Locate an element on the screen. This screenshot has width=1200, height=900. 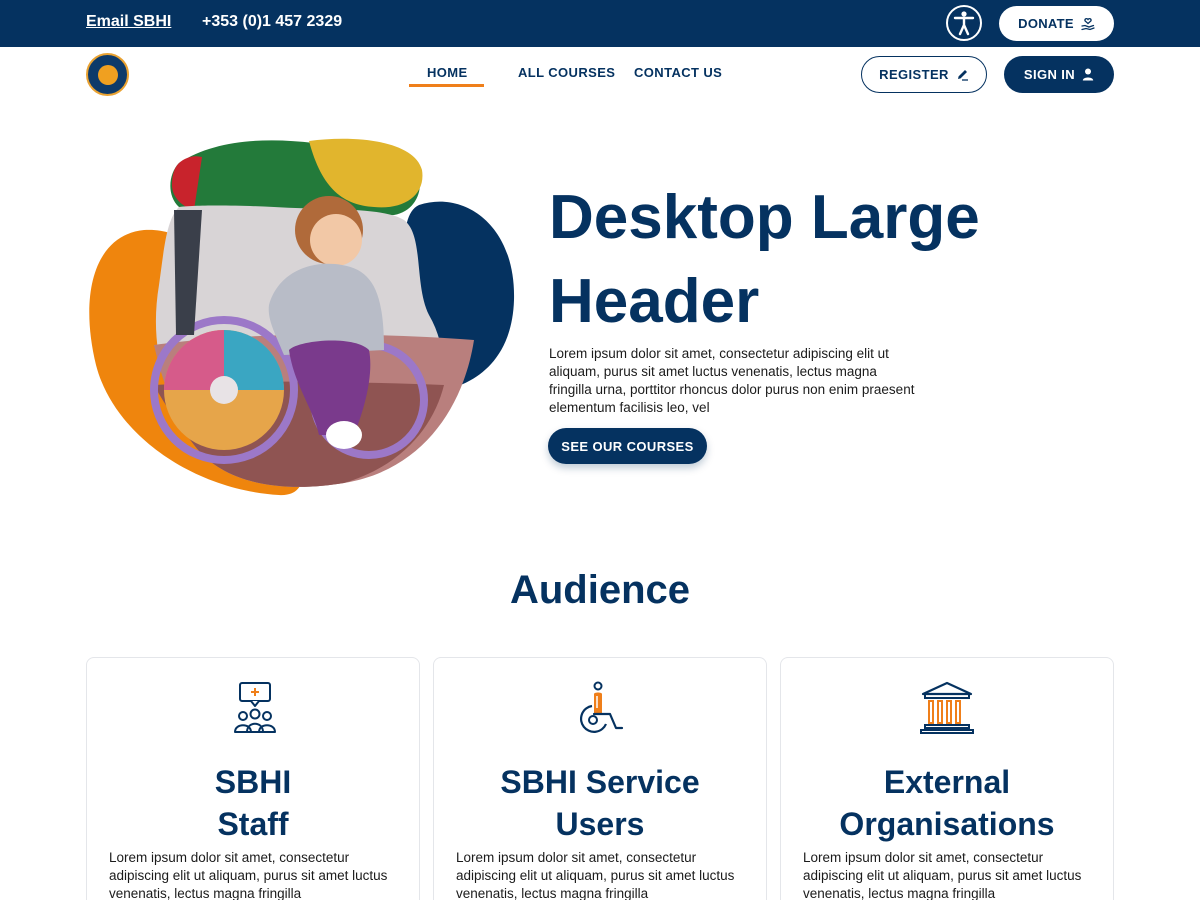
sbhi-logo is located at coordinates (107, 74).